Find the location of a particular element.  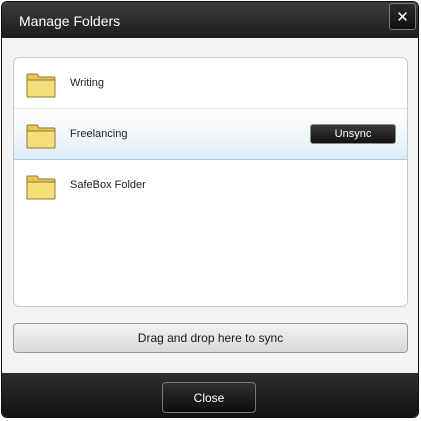

sync-dropzone: Drag and drop here to sync is located at coordinates (210, 338).